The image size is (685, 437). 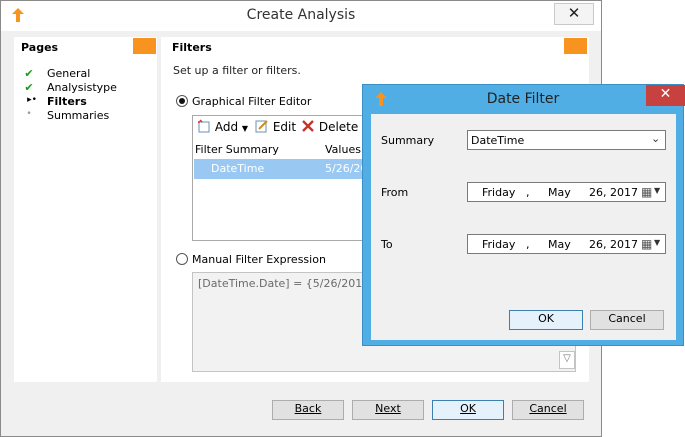 I want to click on add-filter-button: Add ▼, so click(x=222, y=128).